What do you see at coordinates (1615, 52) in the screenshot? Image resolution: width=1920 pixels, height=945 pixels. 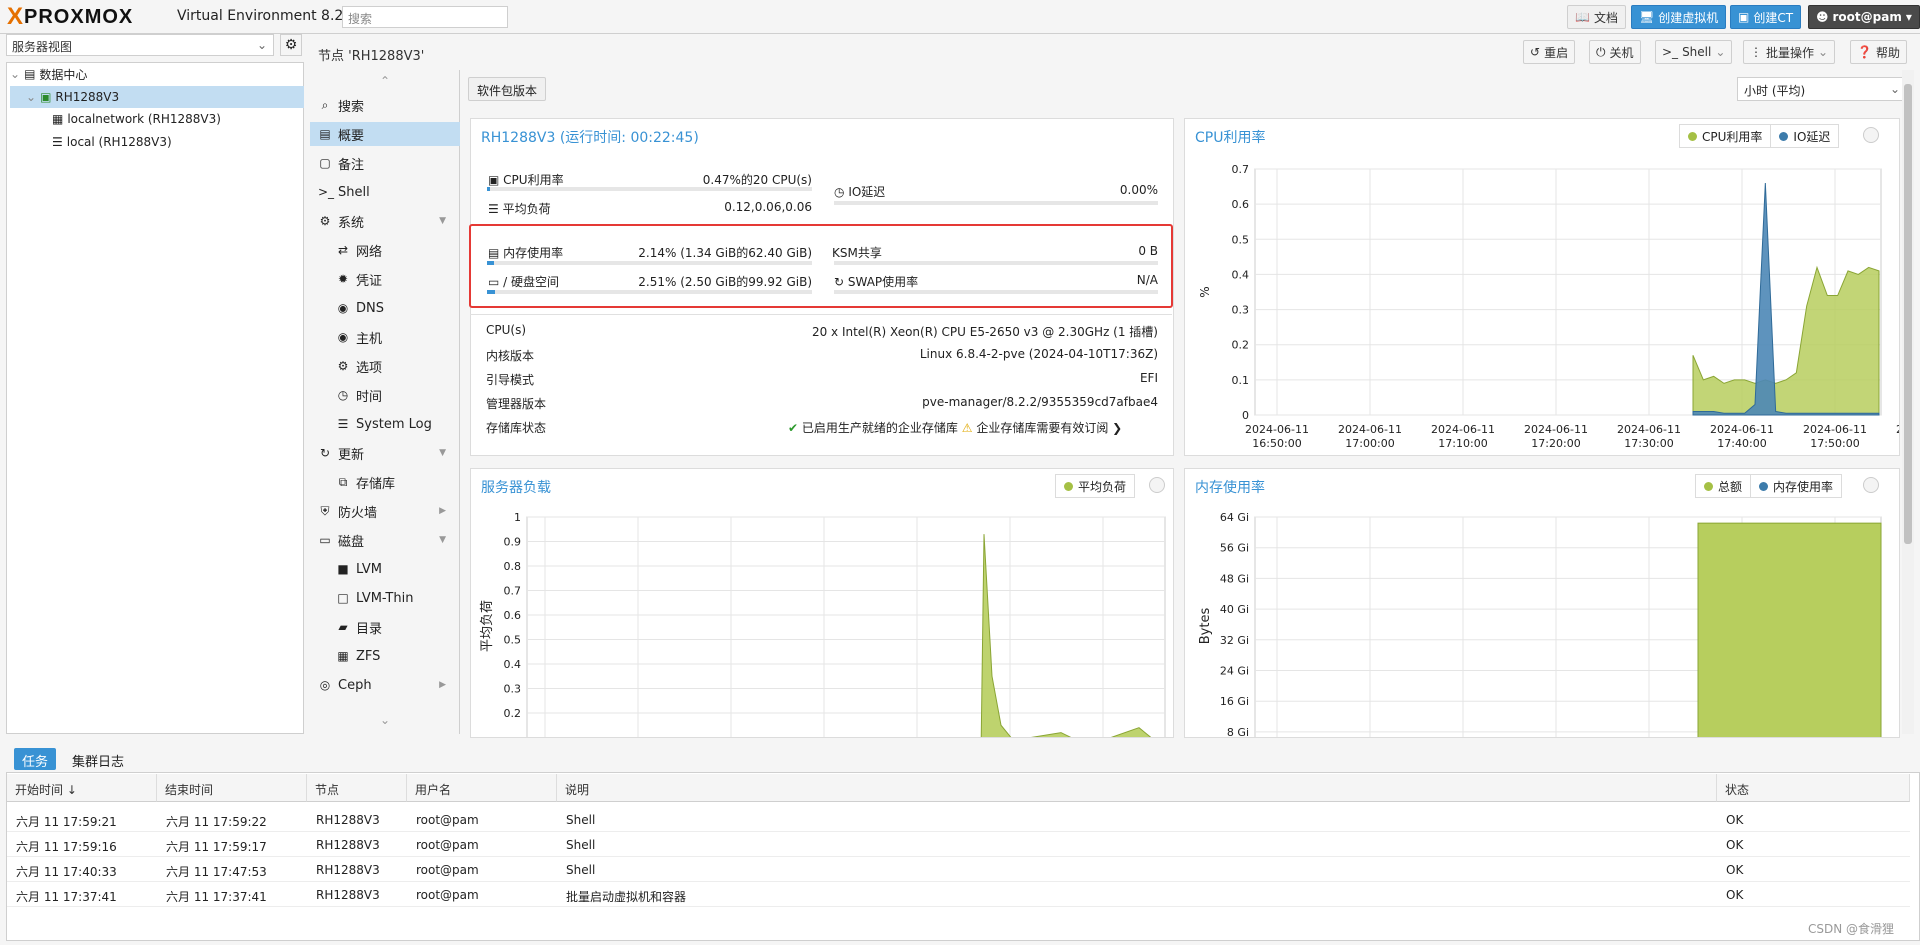 I see `shutdown-button: ⏻ 关机` at bounding box center [1615, 52].